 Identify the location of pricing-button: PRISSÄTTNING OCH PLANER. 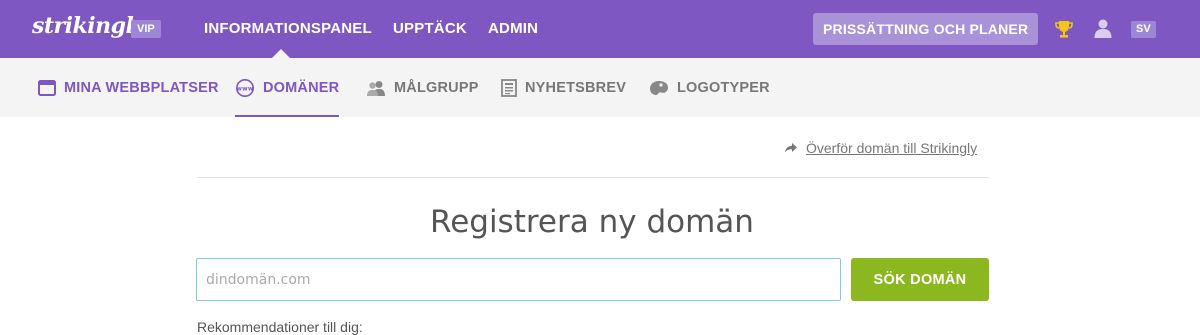
(926, 29).